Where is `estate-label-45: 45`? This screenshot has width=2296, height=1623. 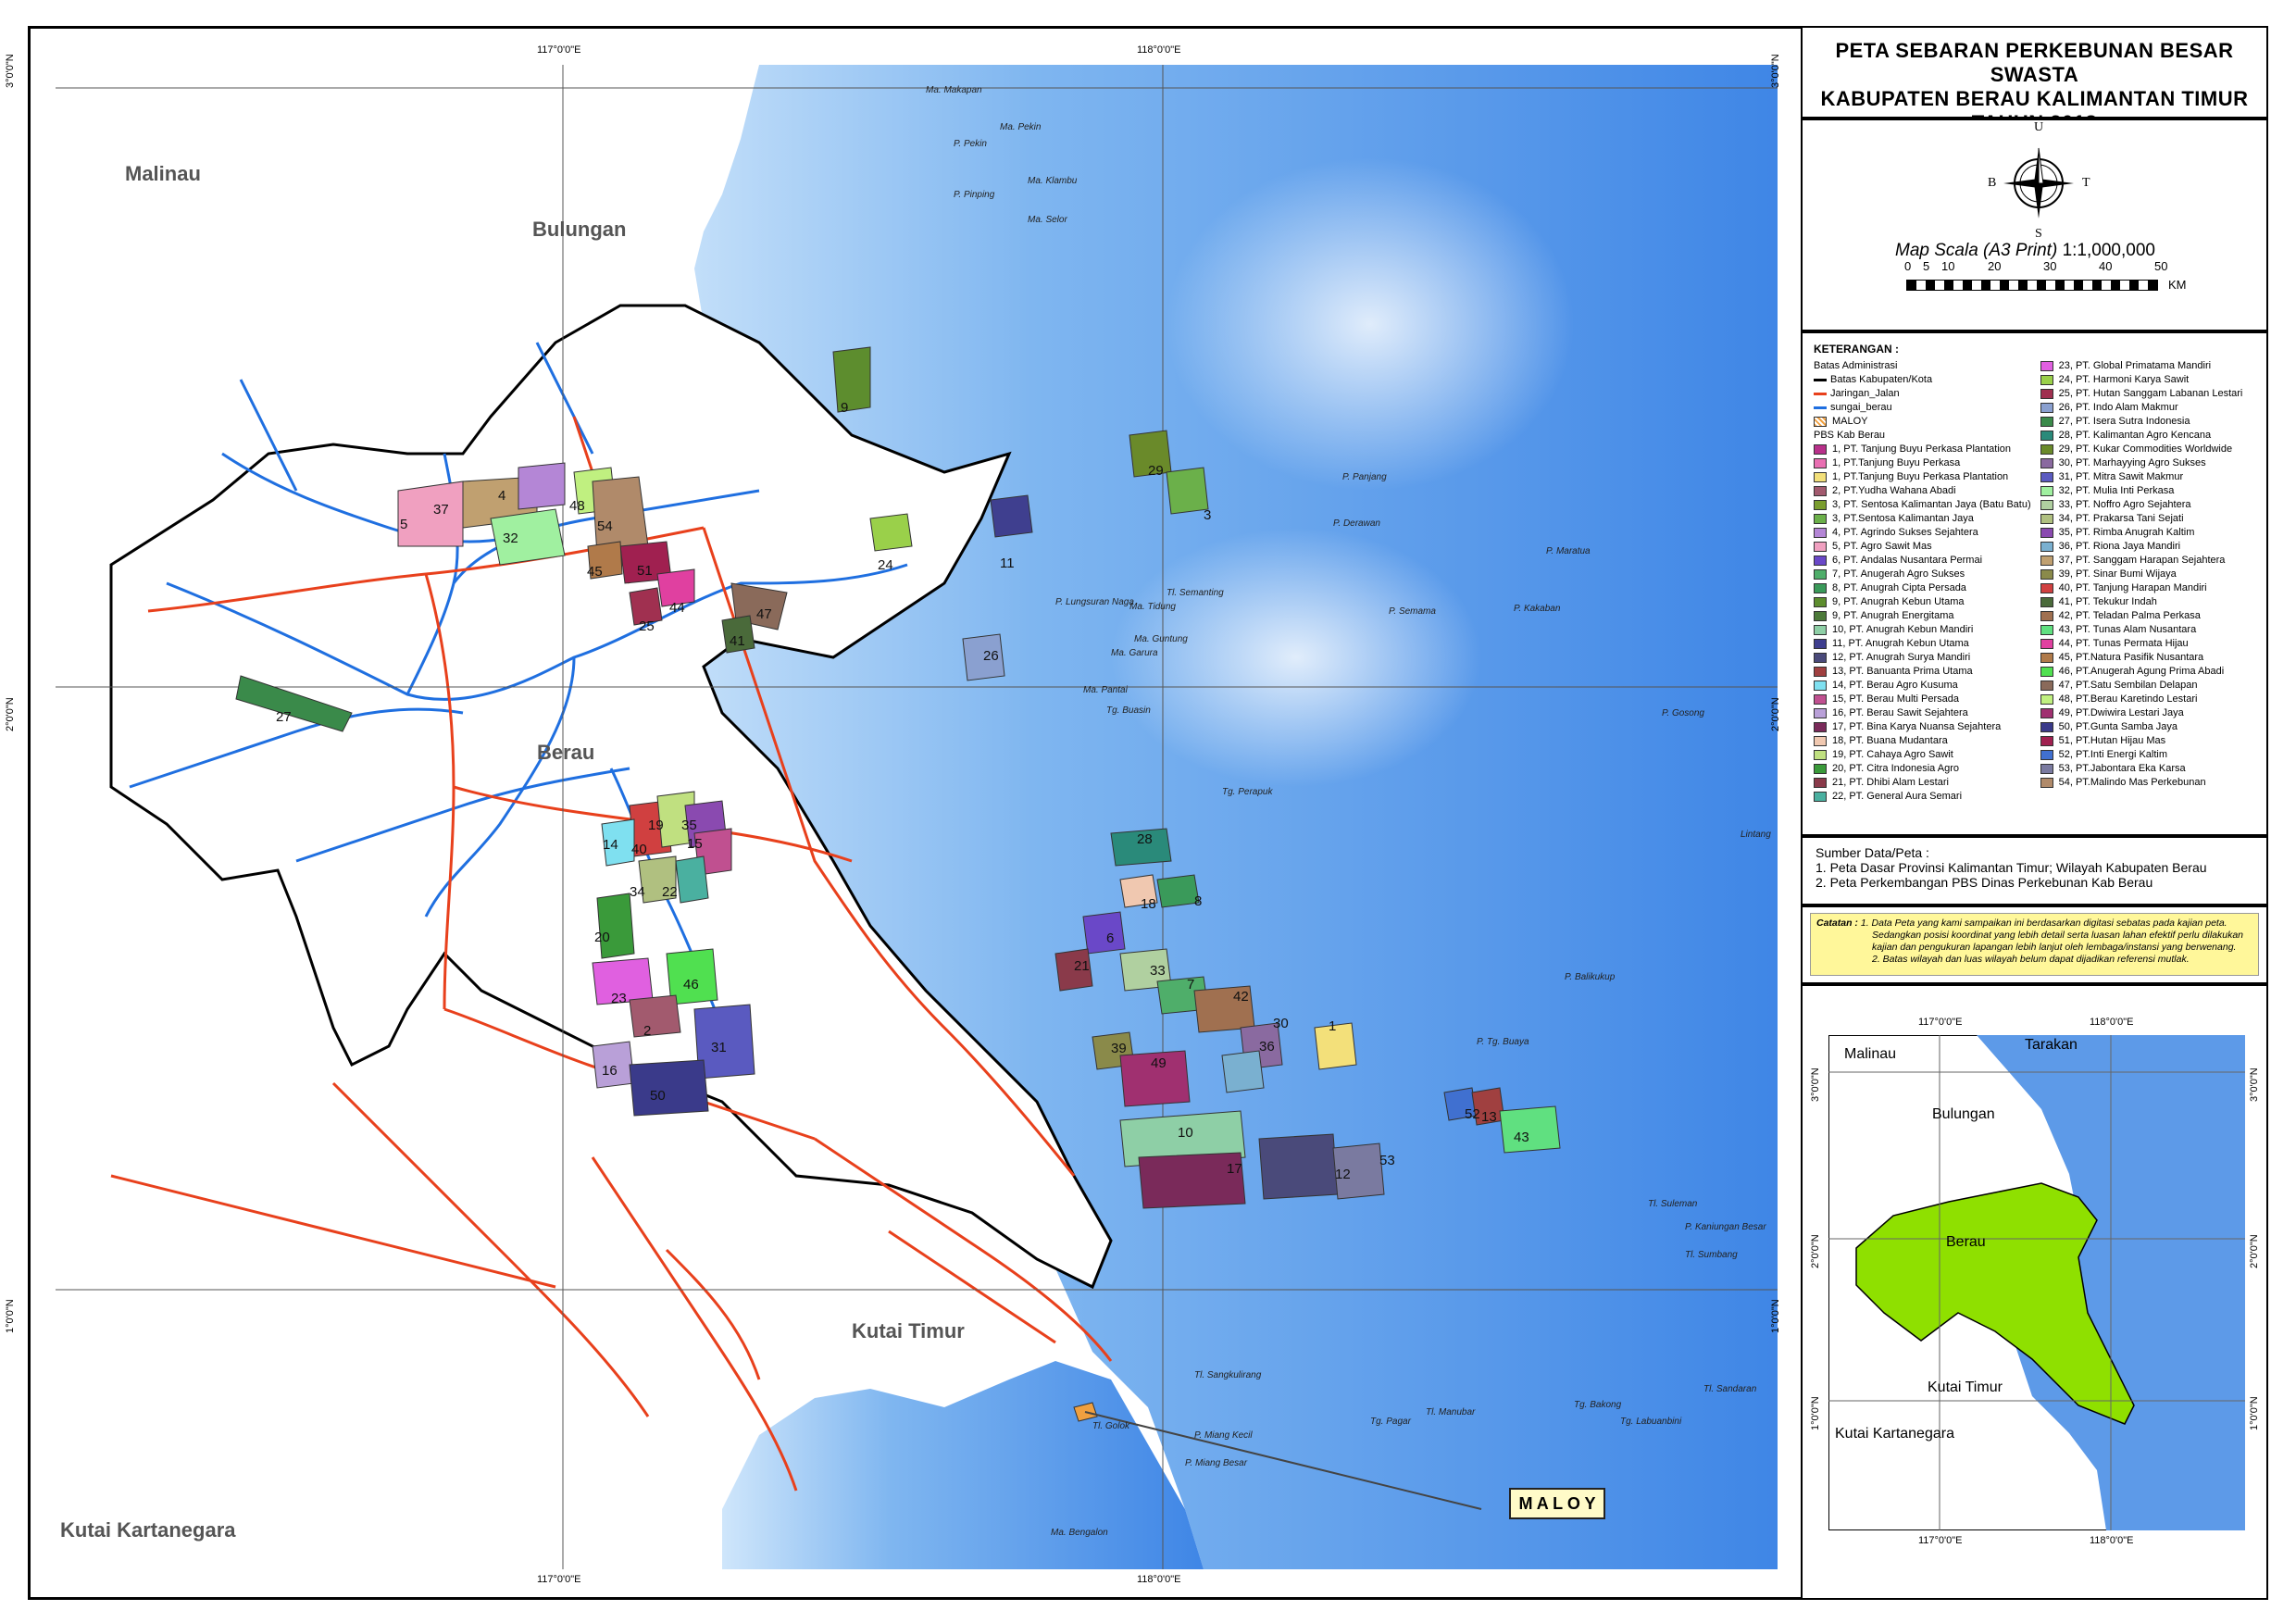
estate-label-45: 45 is located at coordinates (595, 572).